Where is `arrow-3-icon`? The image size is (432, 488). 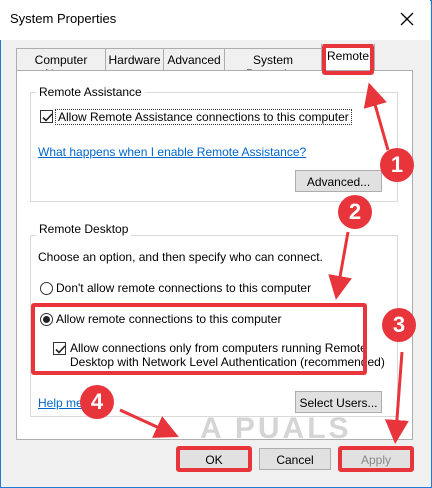
arrow-3-icon is located at coordinates (396, 397).